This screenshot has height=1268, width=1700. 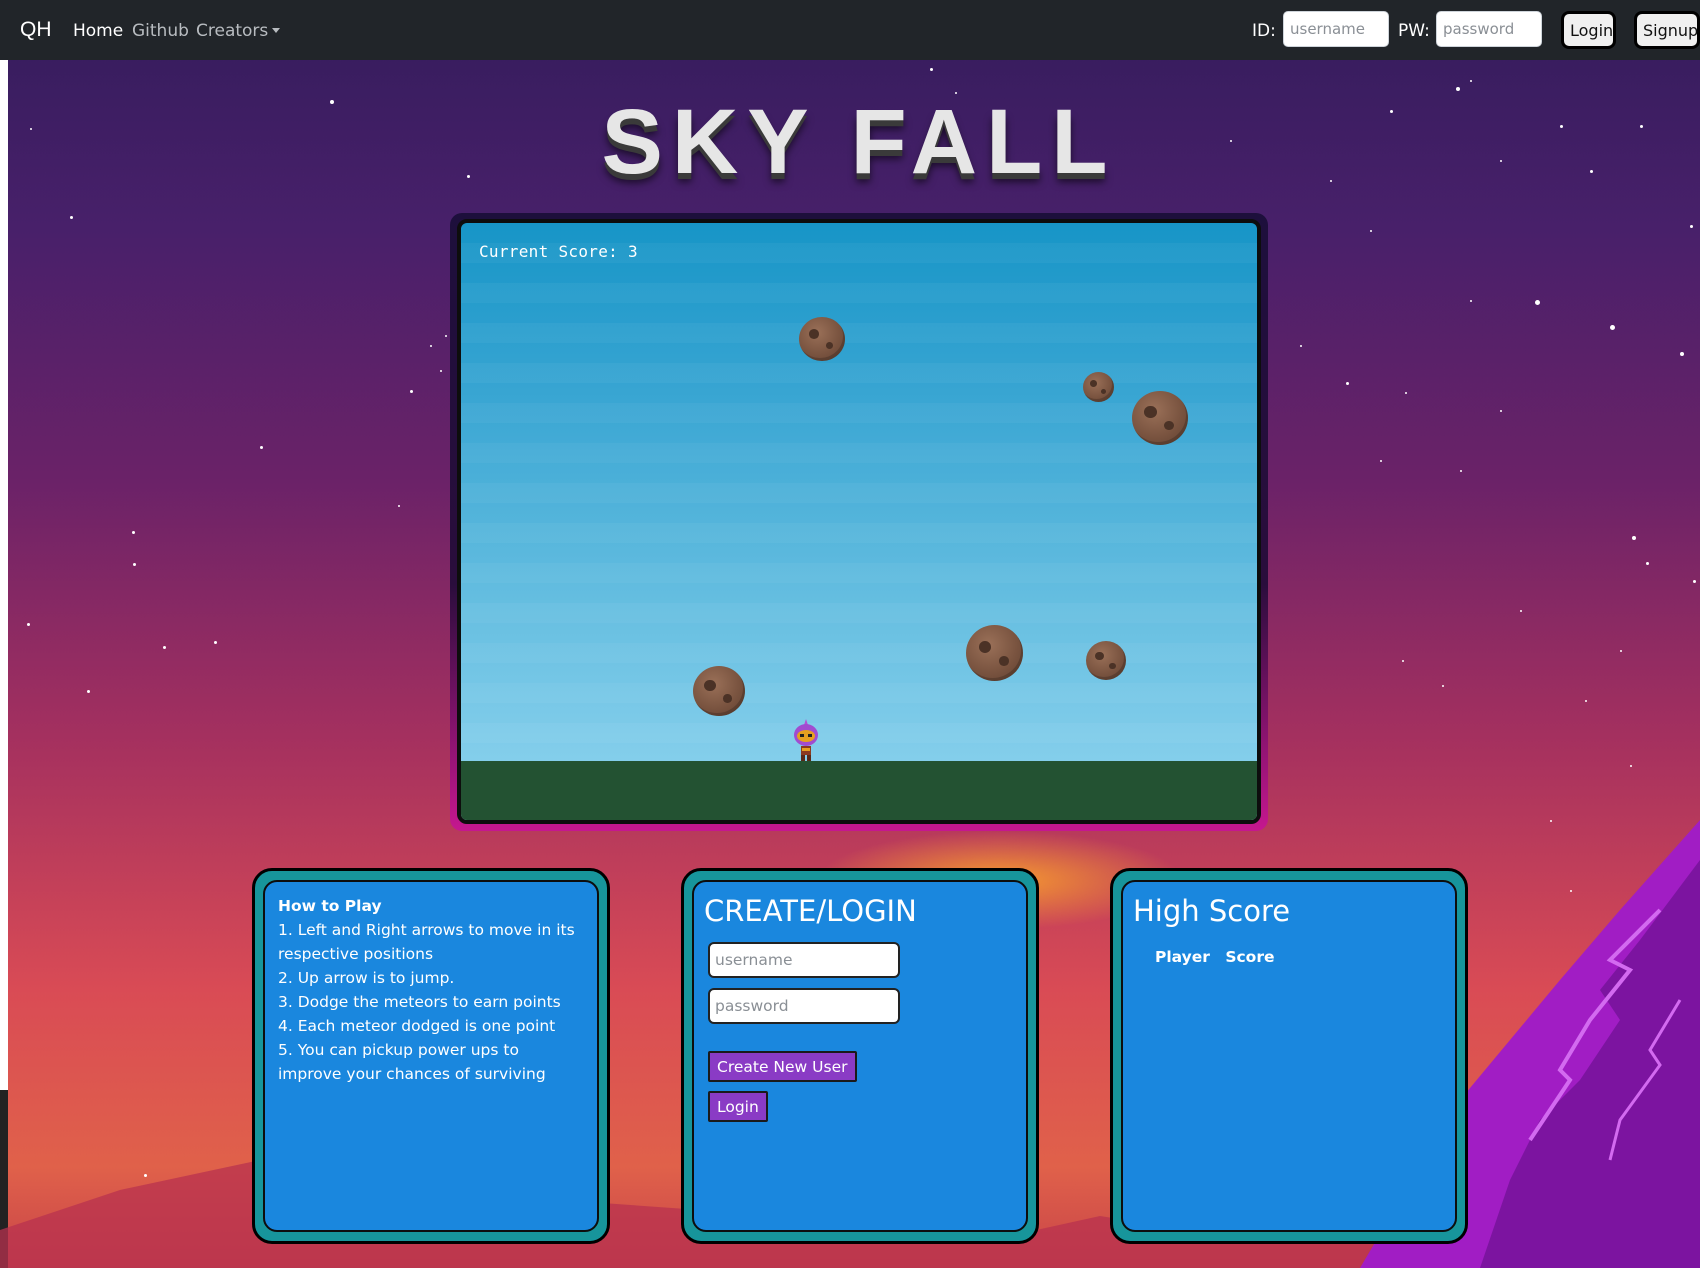 I want to click on page-title: SKY FALL, so click(x=859, y=142).